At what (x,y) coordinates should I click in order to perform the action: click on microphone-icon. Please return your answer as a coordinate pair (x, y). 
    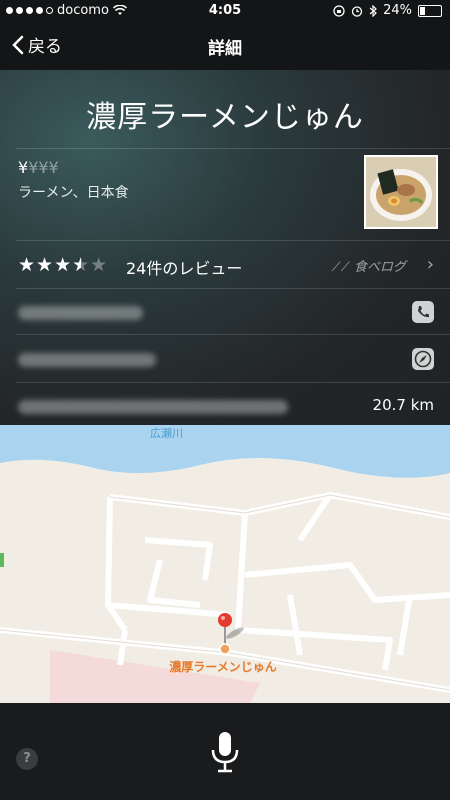
    Looking at the image, I should click on (225, 752).